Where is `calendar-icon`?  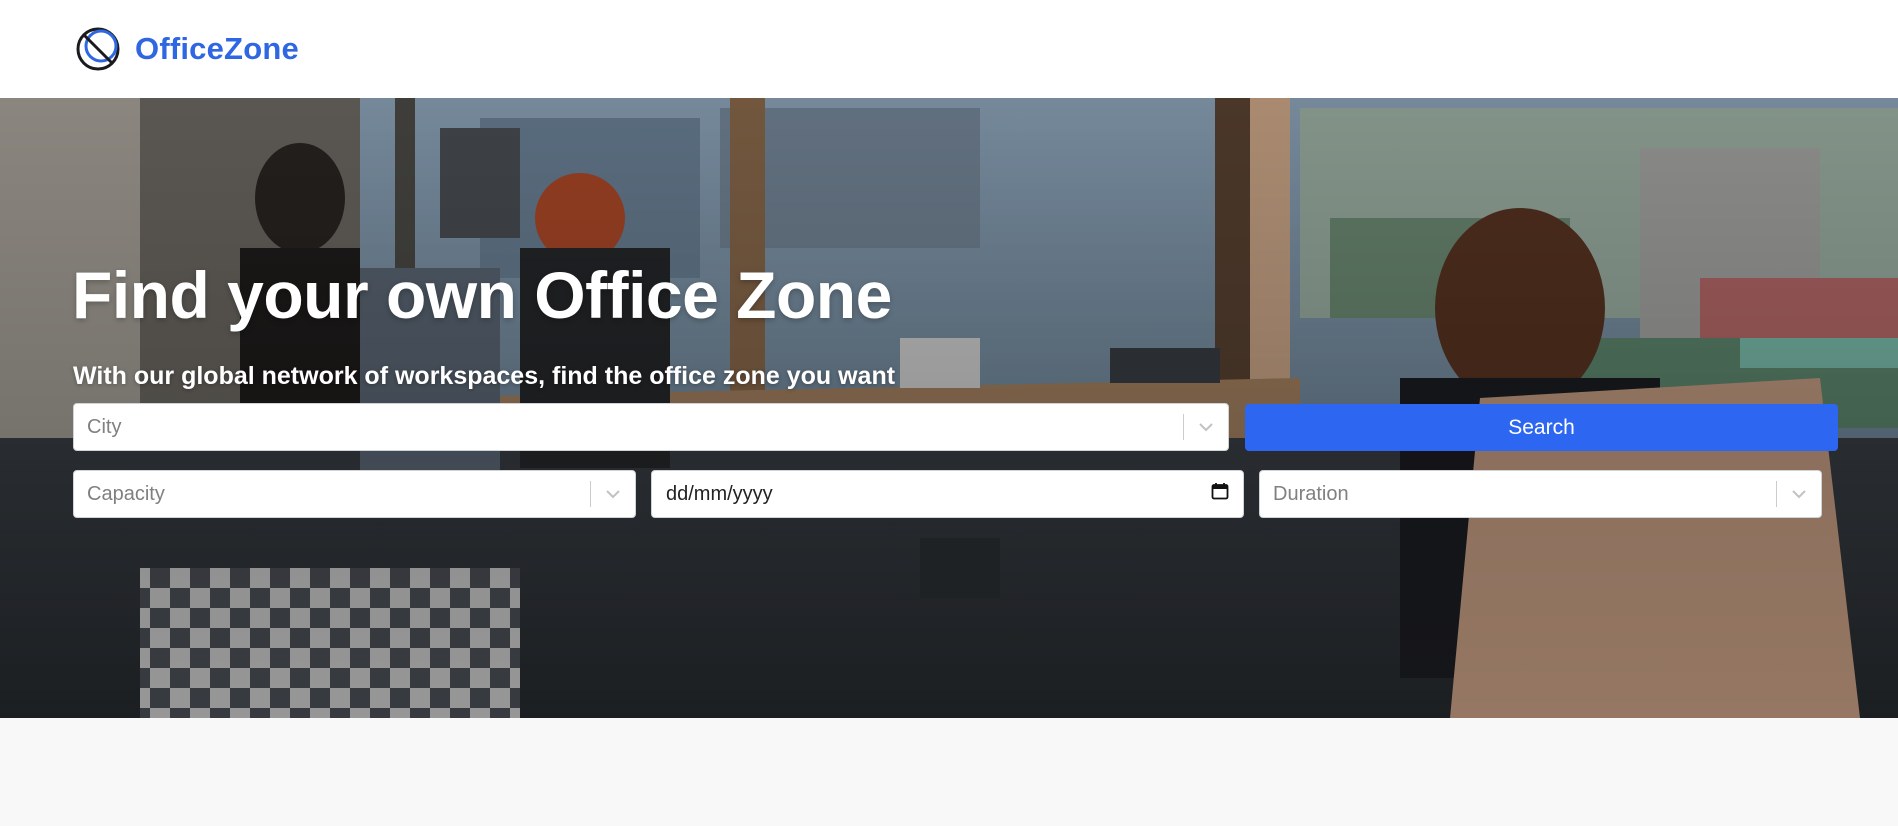
calendar-icon is located at coordinates (1220, 494).